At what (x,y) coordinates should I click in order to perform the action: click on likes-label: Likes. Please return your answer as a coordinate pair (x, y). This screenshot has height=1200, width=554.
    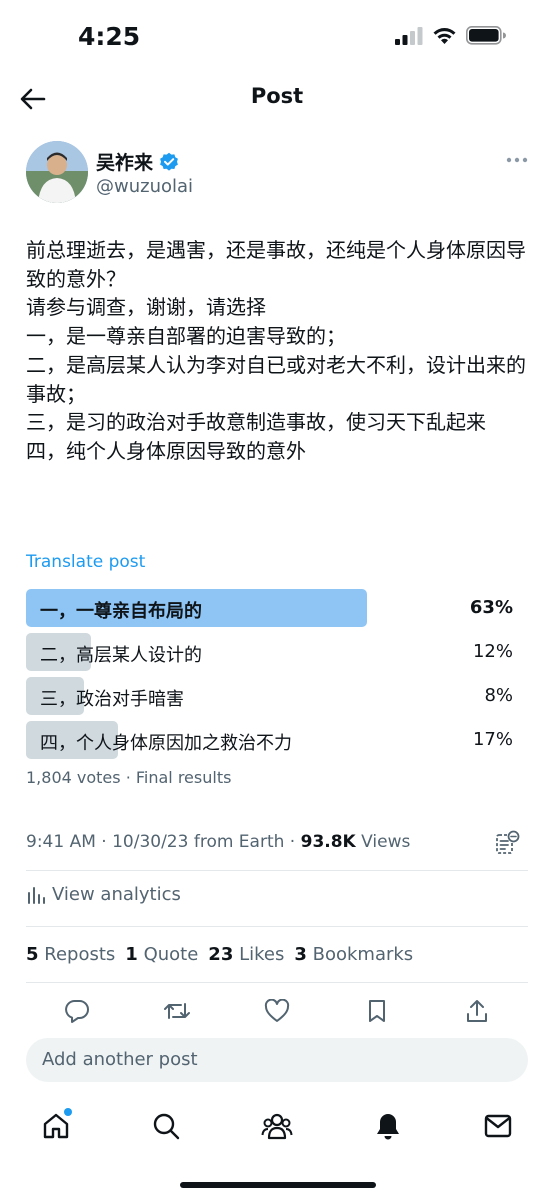
    Looking at the image, I should click on (262, 954).